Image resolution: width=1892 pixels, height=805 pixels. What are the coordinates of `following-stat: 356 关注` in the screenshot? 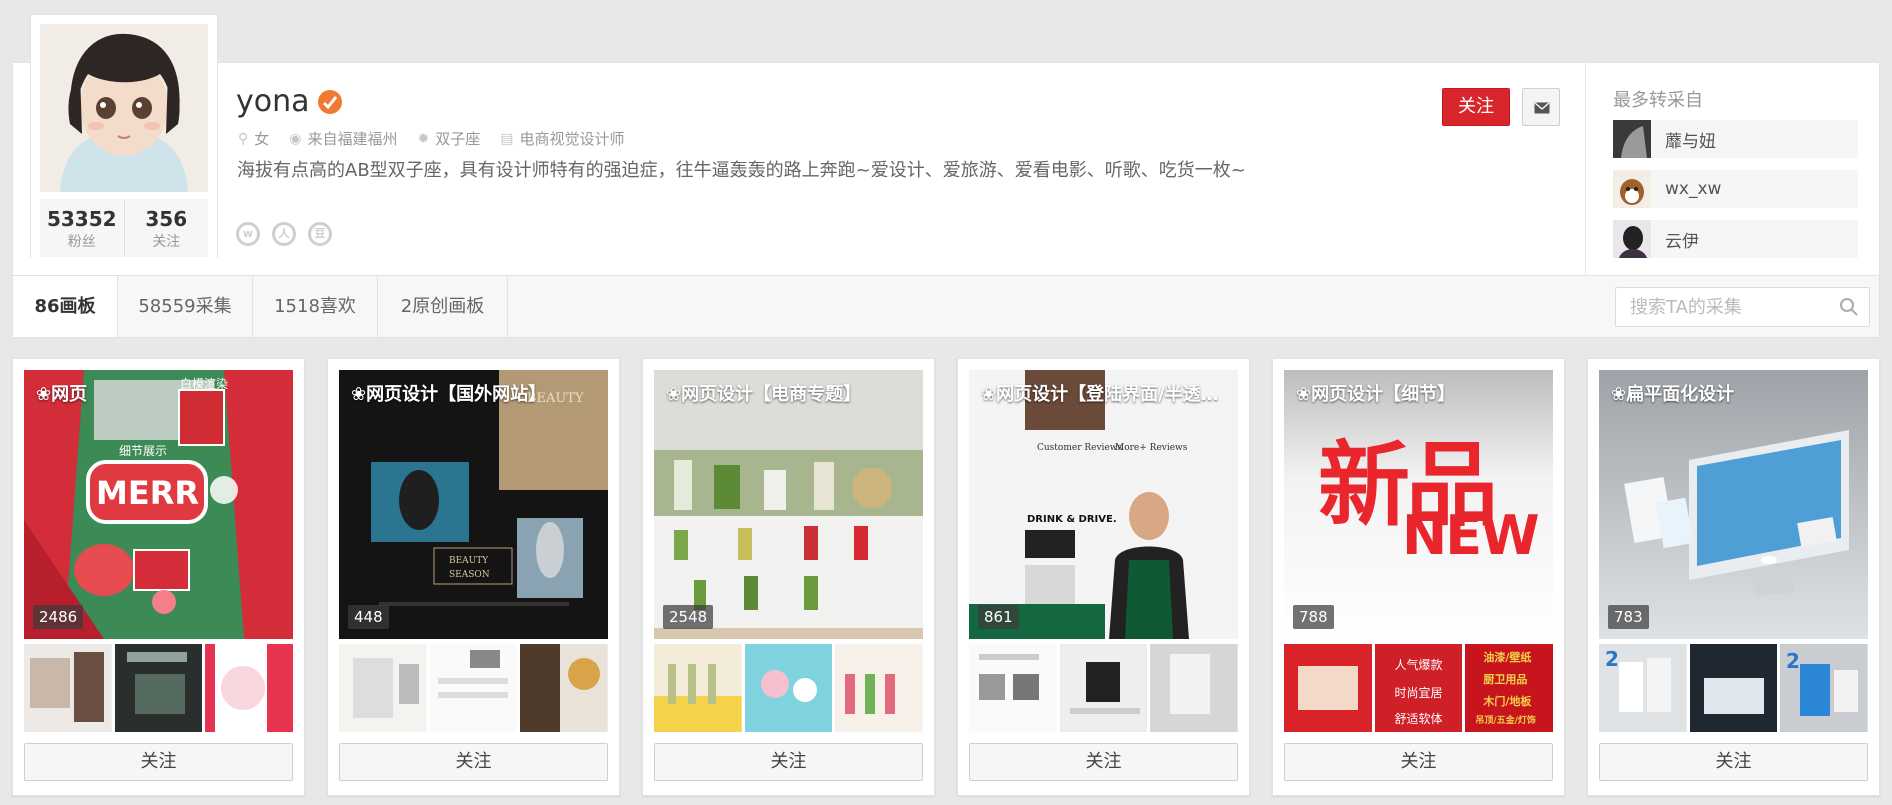 It's located at (166, 228).